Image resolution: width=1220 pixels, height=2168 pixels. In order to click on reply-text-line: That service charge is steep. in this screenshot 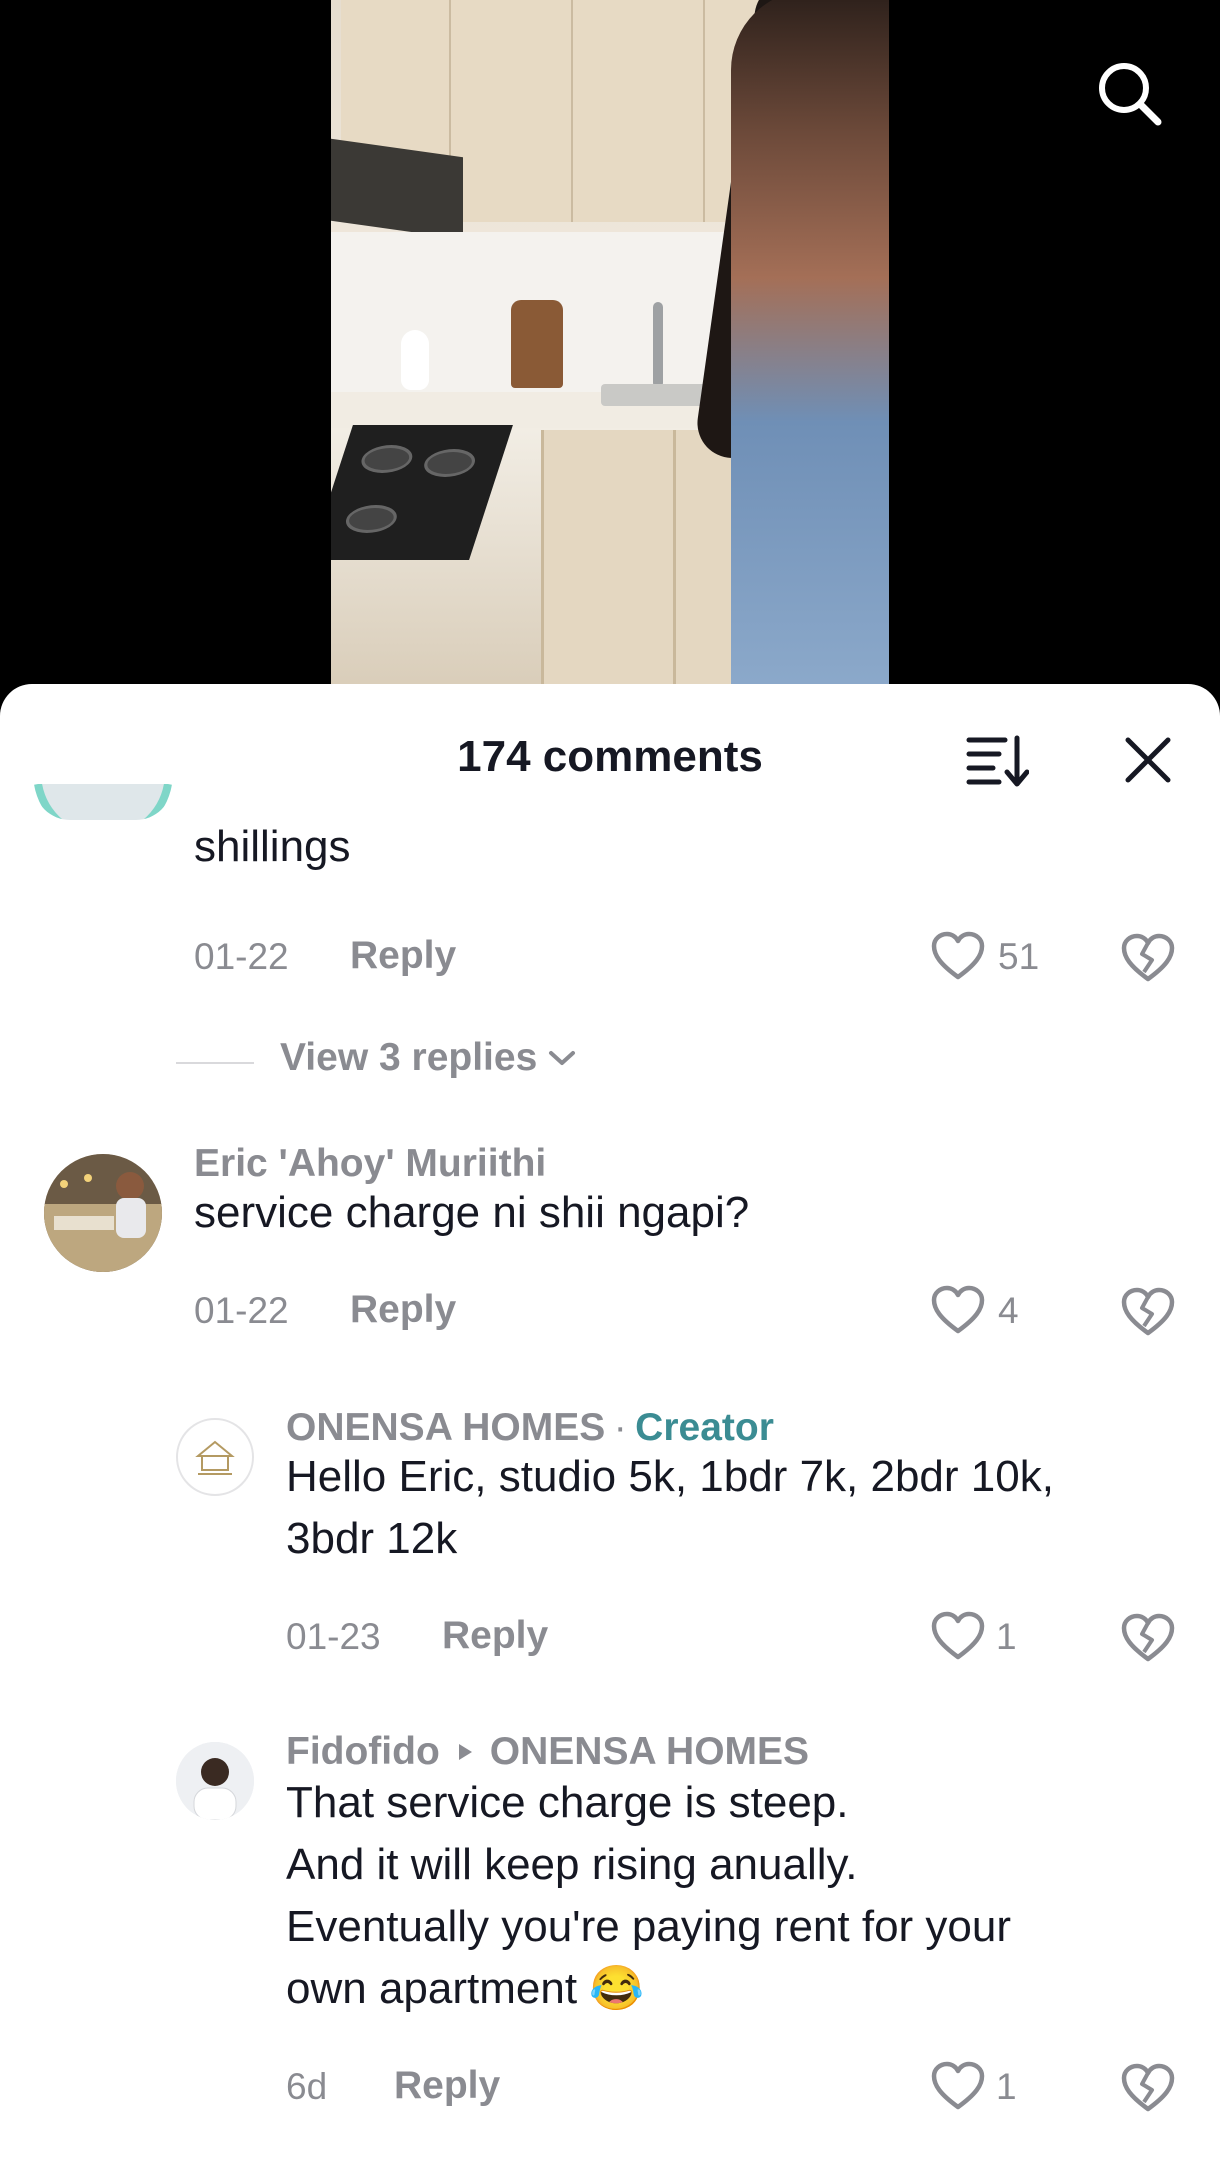, I will do `click(567, 1802)`.